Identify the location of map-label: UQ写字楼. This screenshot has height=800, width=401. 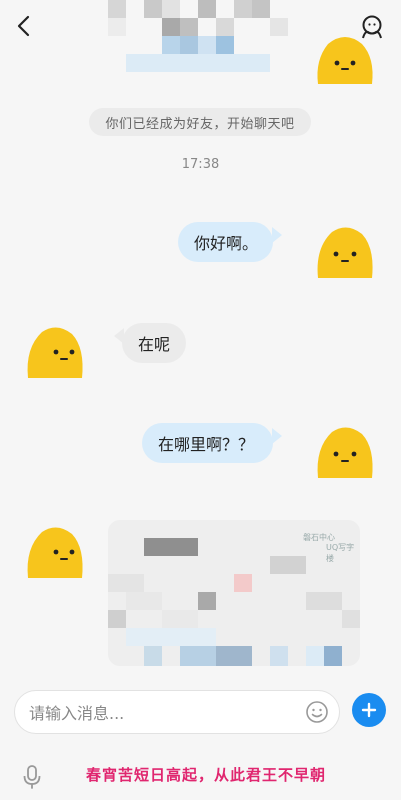
(340, 553).